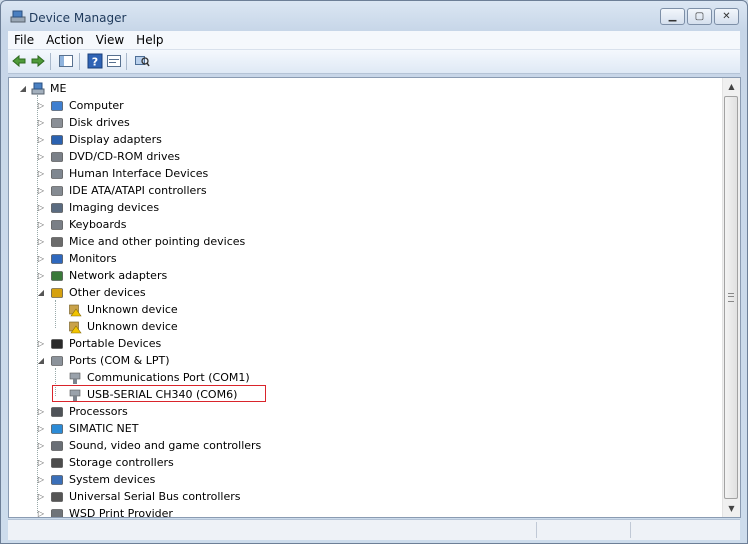 This screenshot has height=544, width=748. Describe the element at coordinates (95, 61) in the screenshot. I see `help-icon: ?` at that location.